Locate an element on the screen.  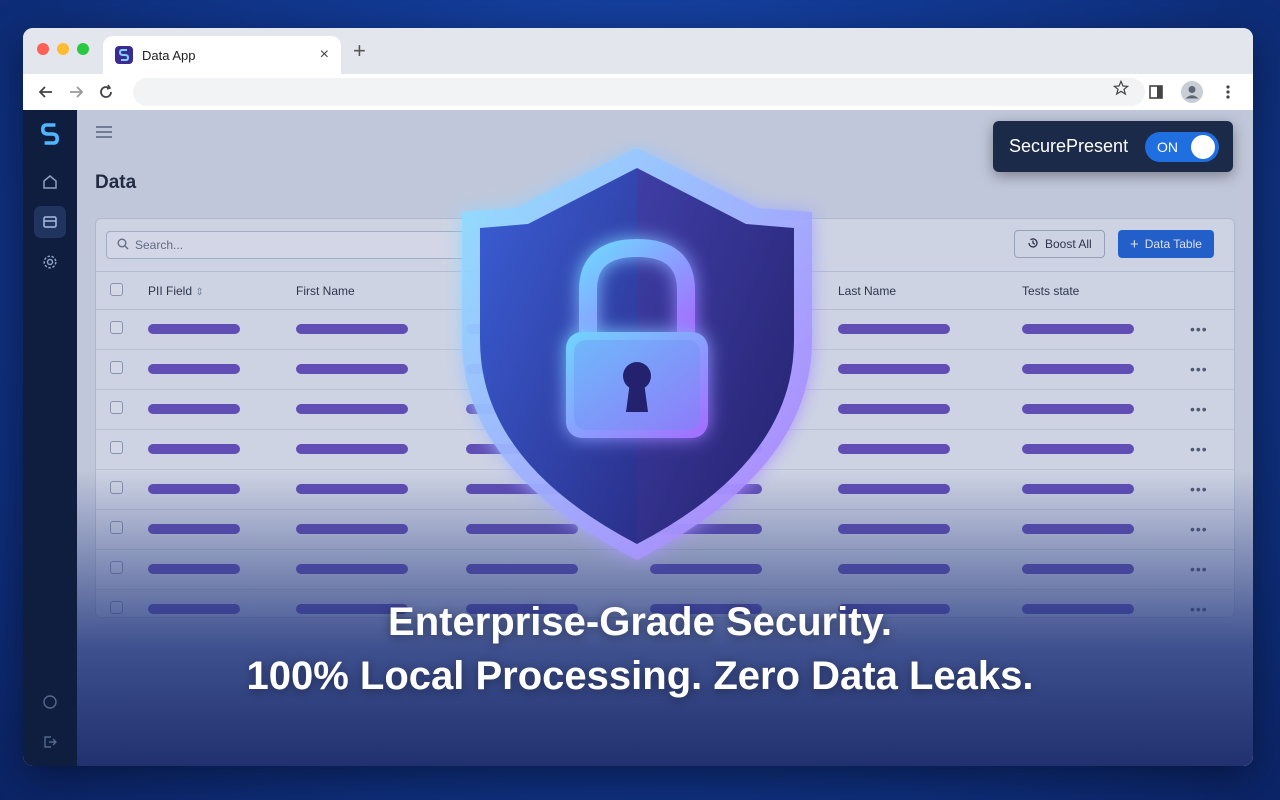
add-data-table-button: + Data Table is located at coordinates (1166, 244).